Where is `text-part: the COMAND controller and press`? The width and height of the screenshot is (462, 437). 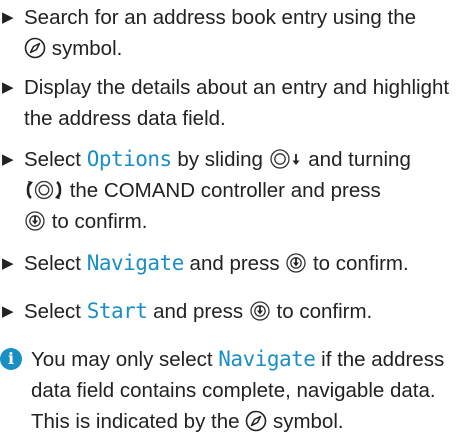 text-part: the COMAND controller and press is located at coordinates (225, 190).